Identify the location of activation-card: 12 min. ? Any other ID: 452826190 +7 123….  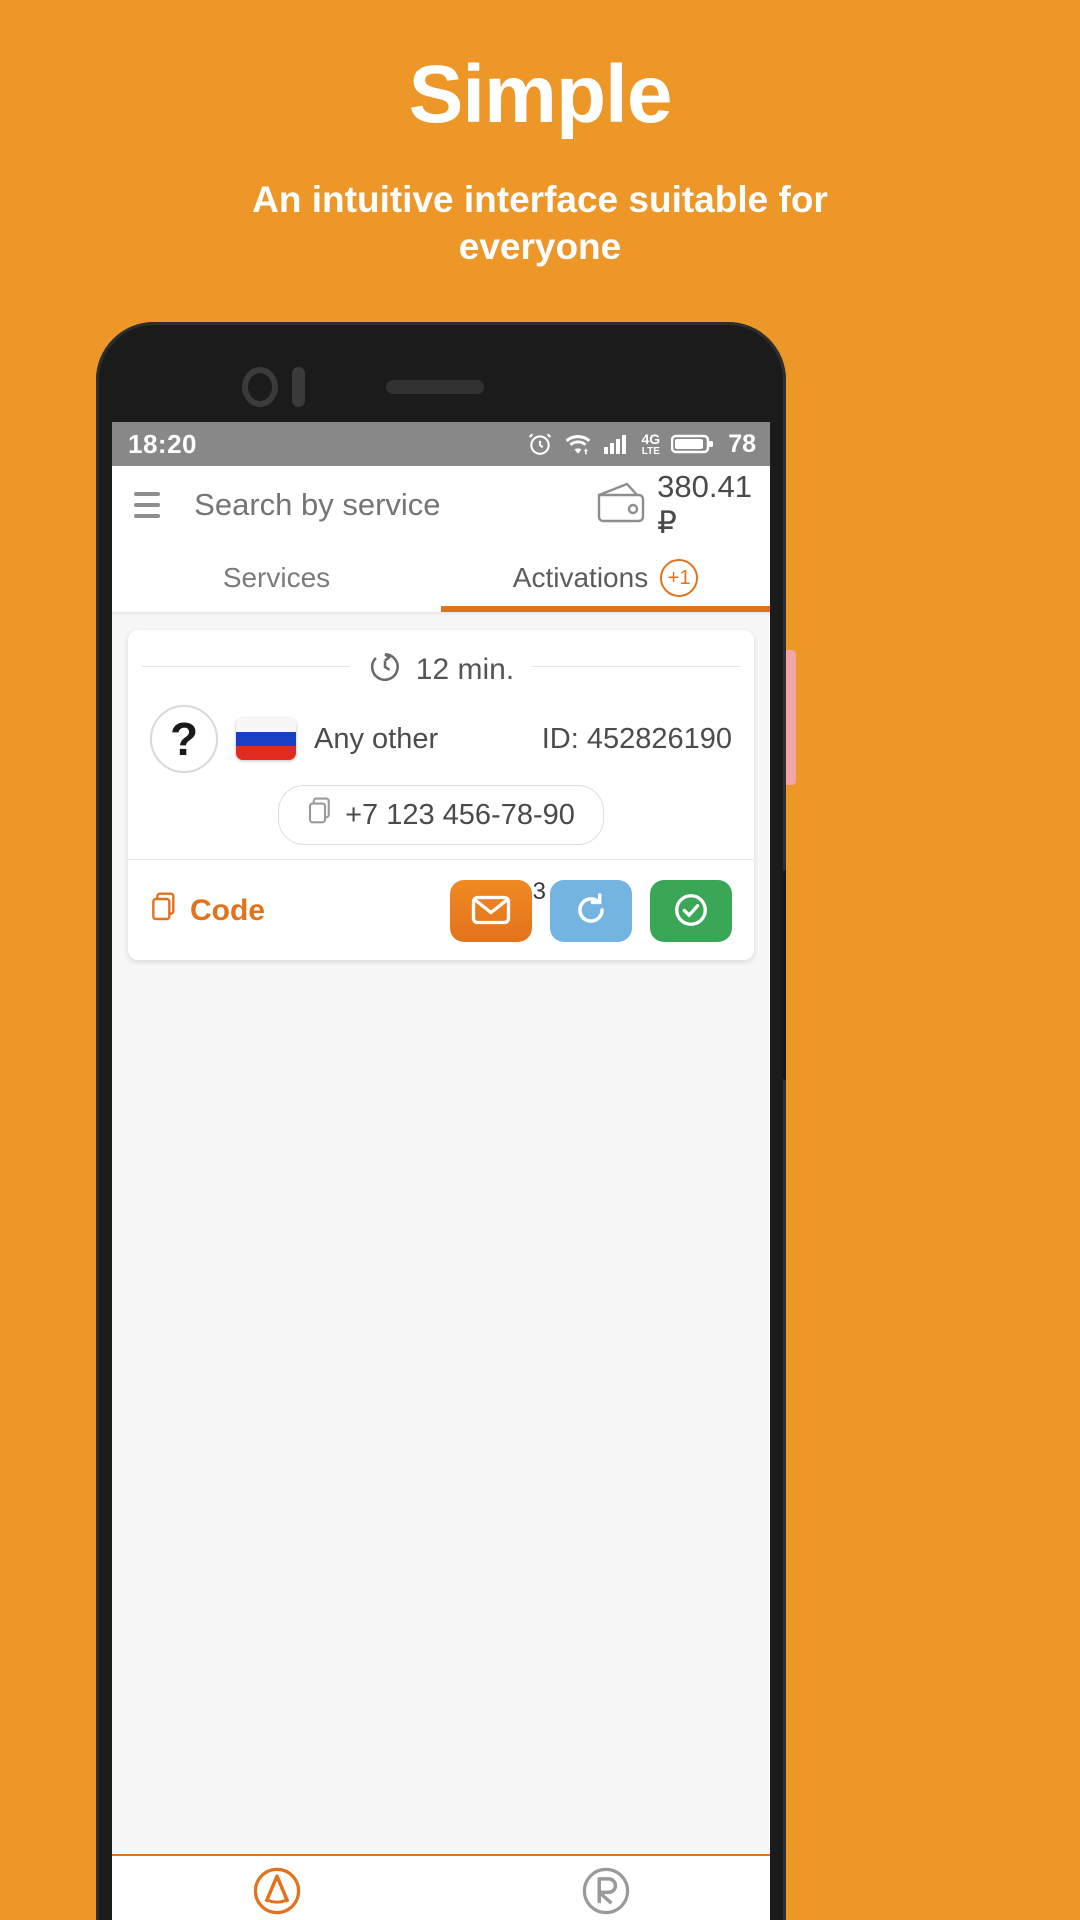
(441, 795).